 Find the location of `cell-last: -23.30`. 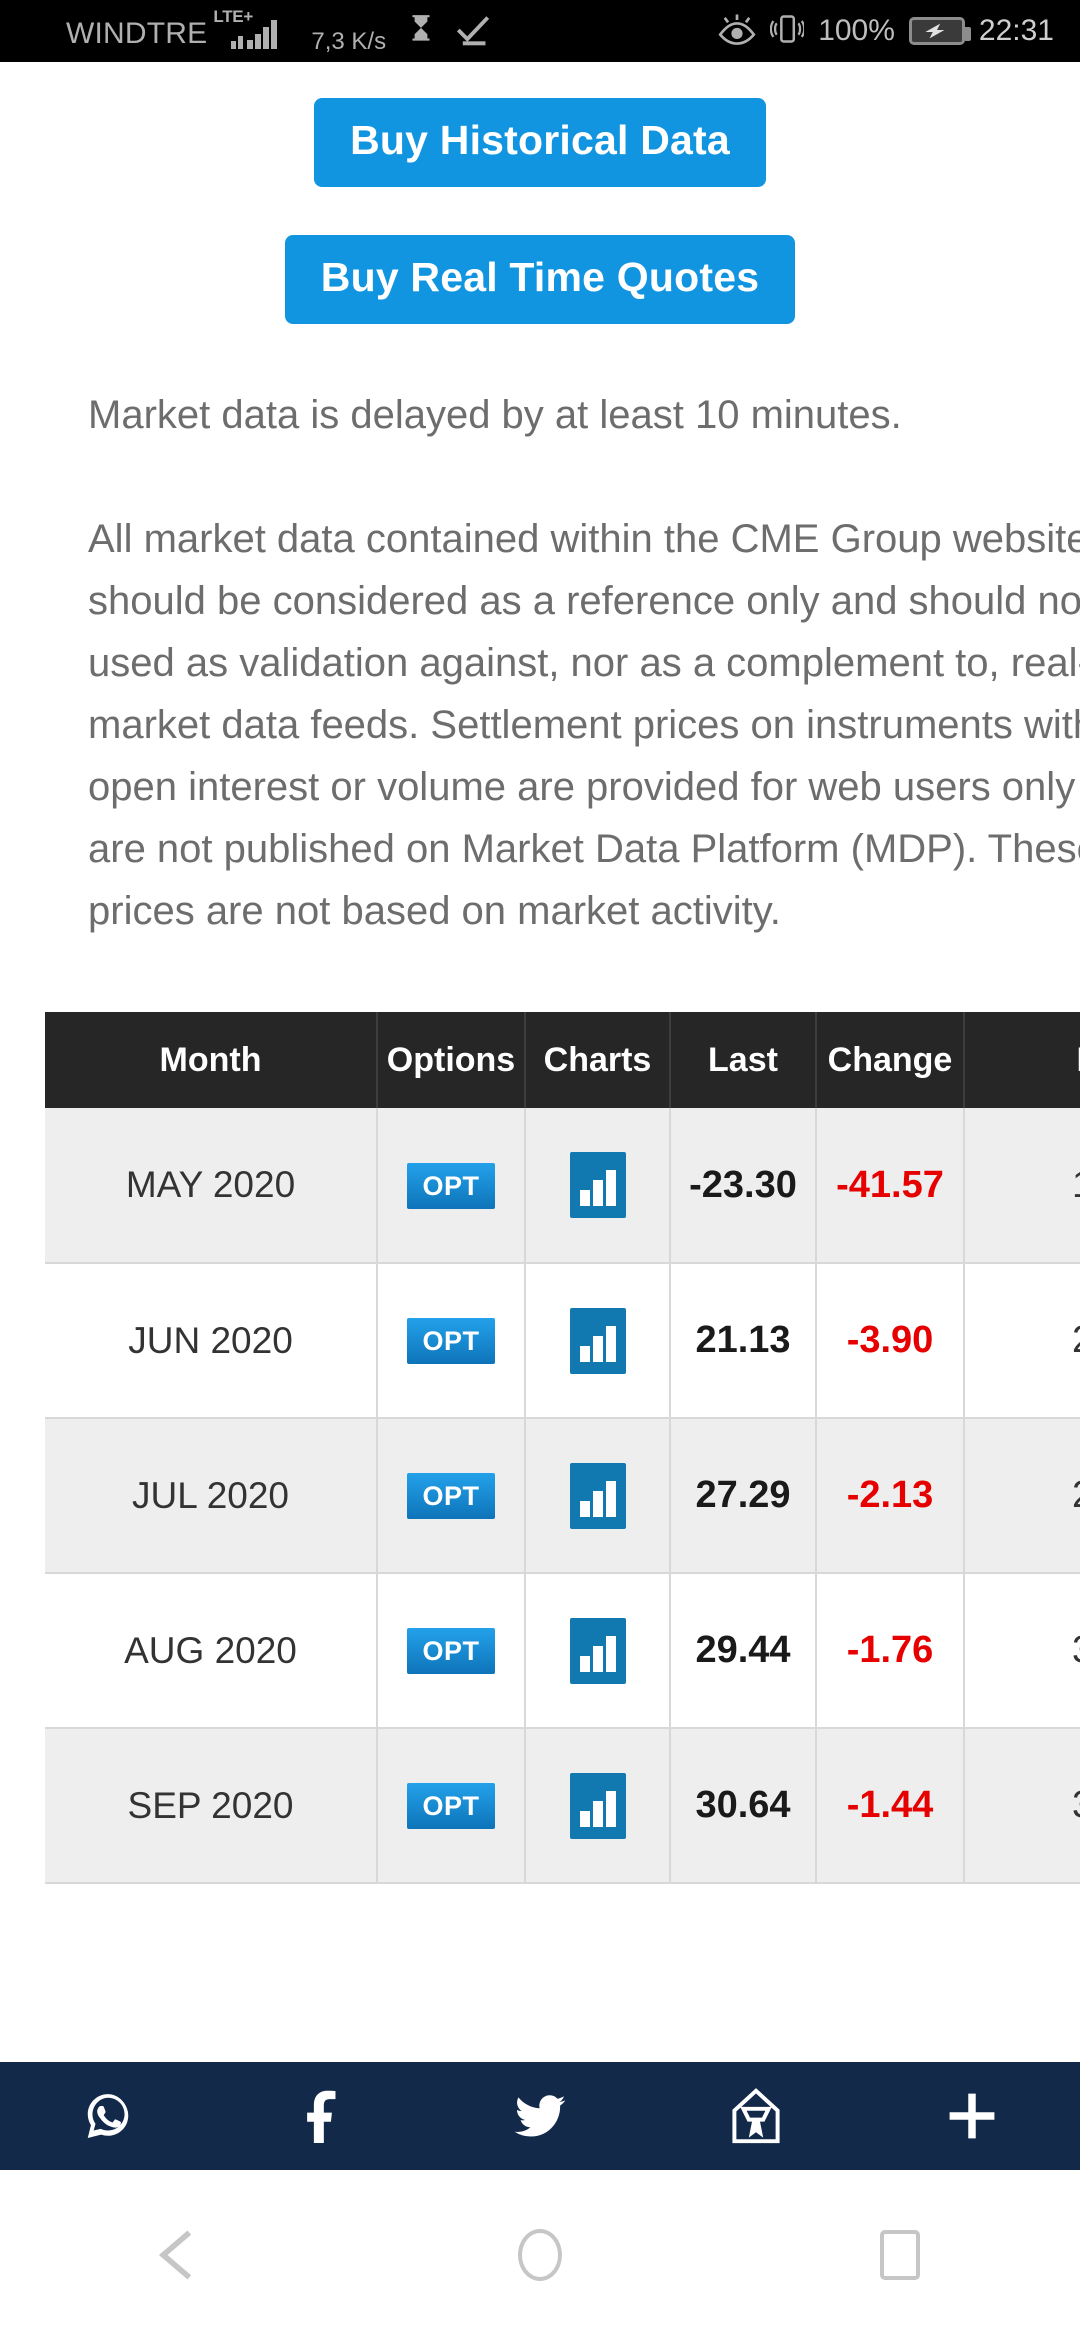

cell-last: -23.30 is located at coordinates (743, 1186).